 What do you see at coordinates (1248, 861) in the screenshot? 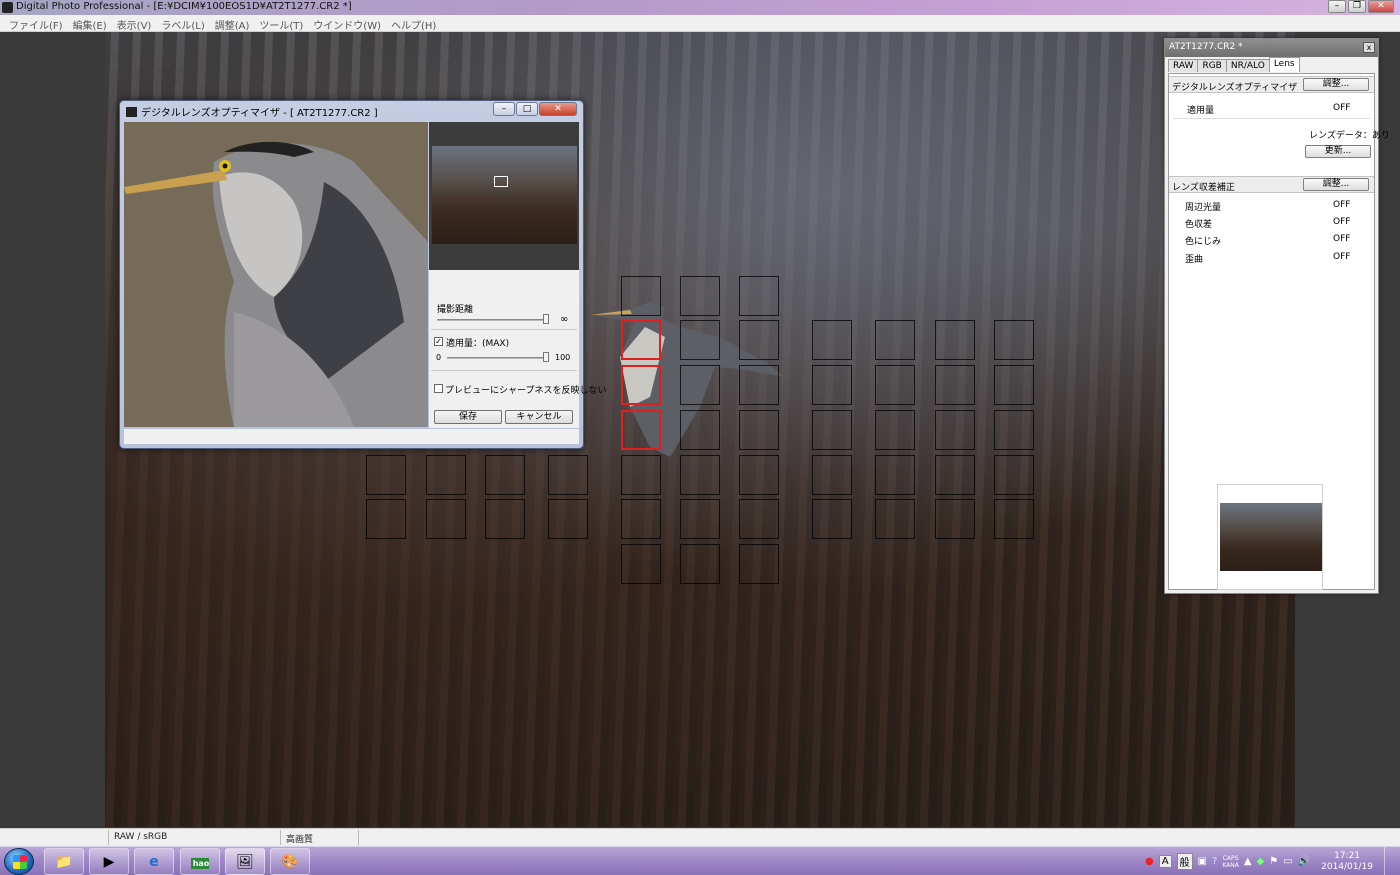
I see `show-hidden-icons-icon: ▲` at bounding box center [1248, 861].